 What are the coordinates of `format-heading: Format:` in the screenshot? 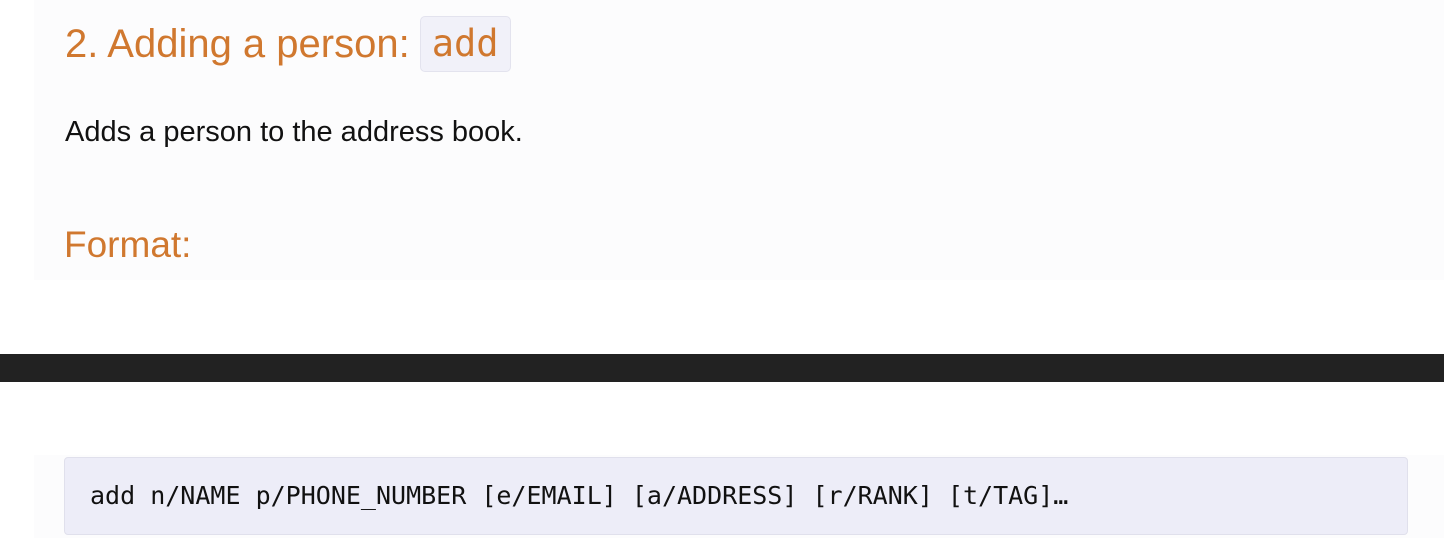 It's located at (128, 244).